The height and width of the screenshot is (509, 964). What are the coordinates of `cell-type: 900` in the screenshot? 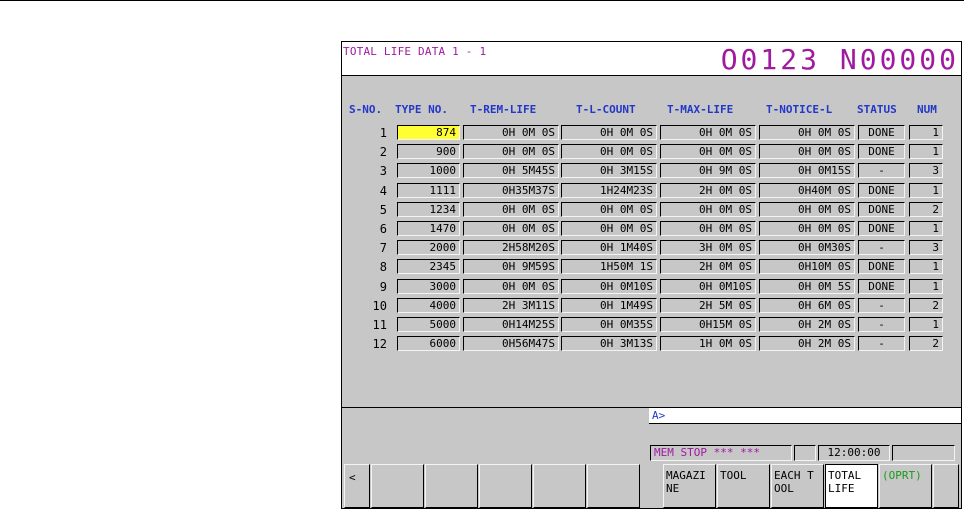 It's located at (428, 151).